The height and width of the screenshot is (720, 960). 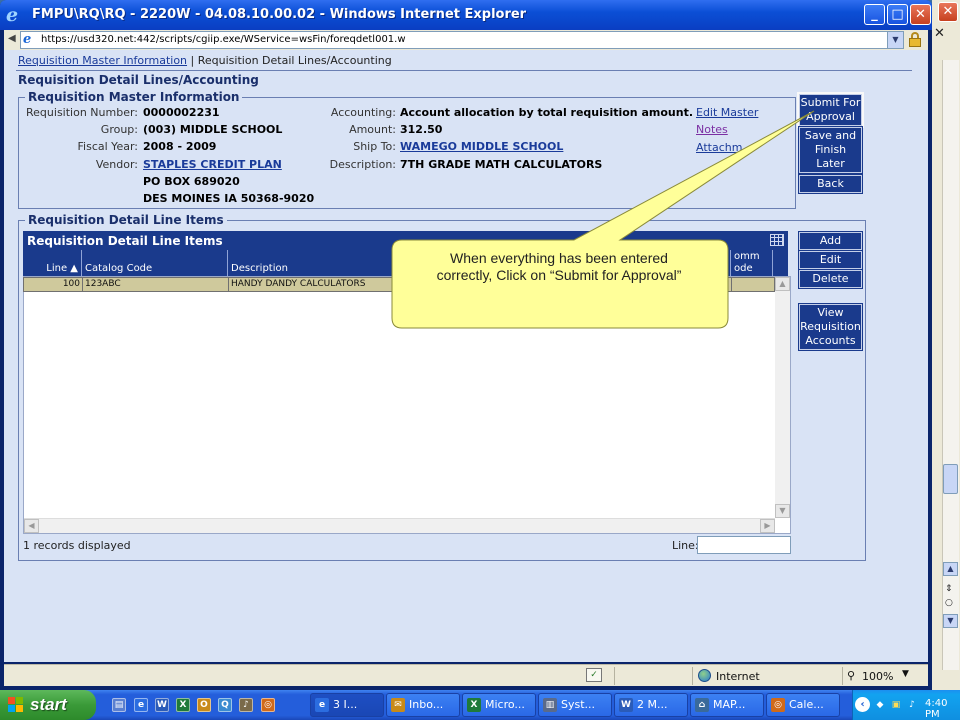 What do you see at coordinates (77, 545) in the screenshot?
I see `records-count: 1 records displayed` at bounding box center [77, 545].